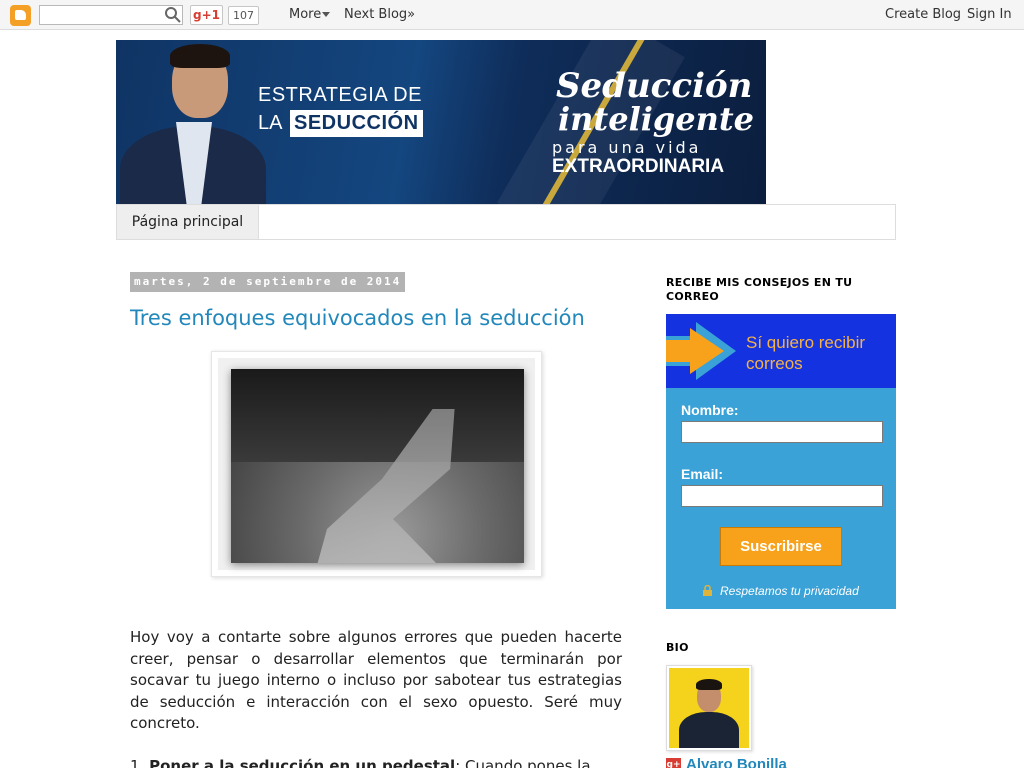  I want to click on lock-icon, so click(707, 590).